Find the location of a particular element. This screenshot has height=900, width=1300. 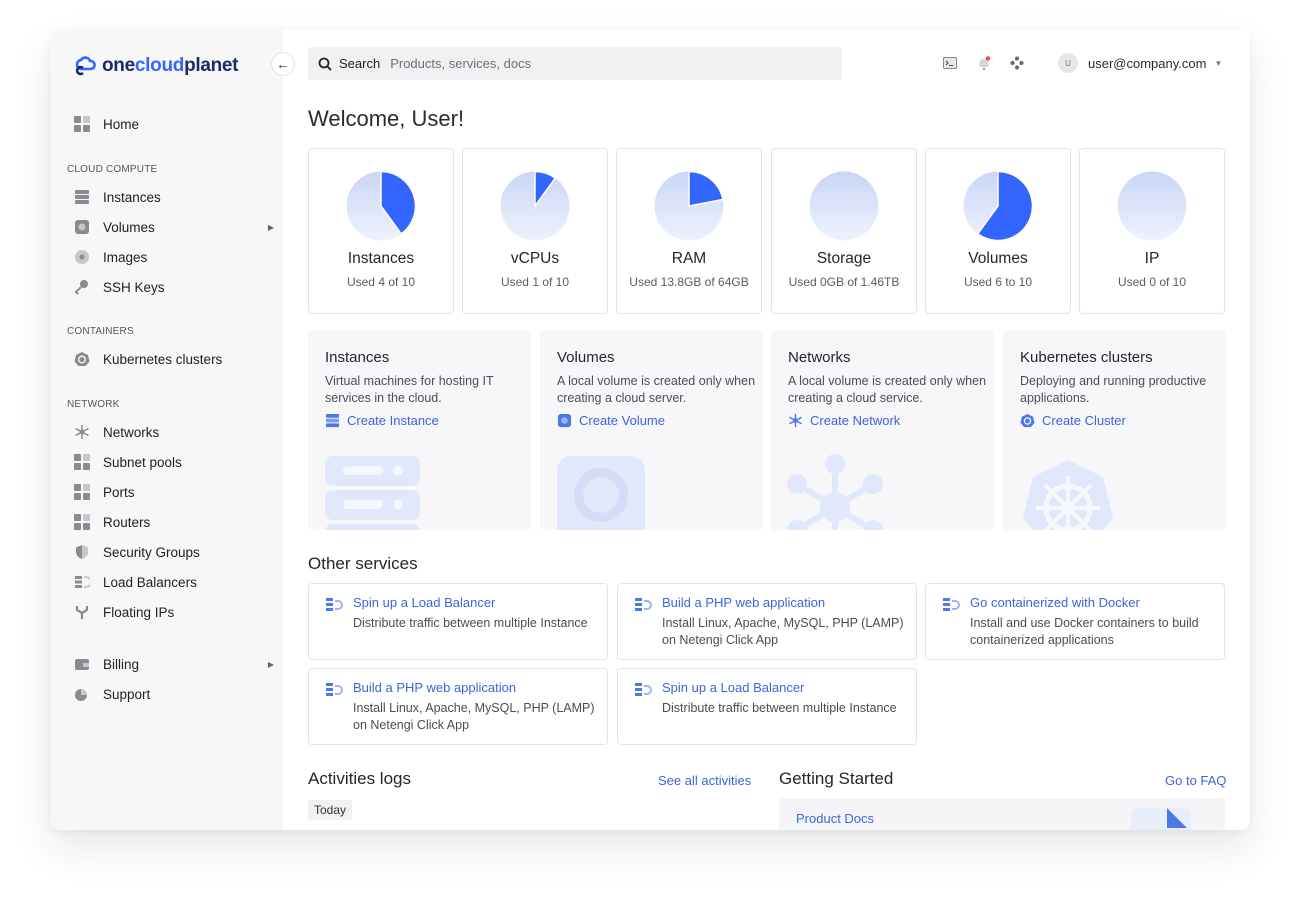

sidebar-item-label: Networks is located at coordinates (131, 432).